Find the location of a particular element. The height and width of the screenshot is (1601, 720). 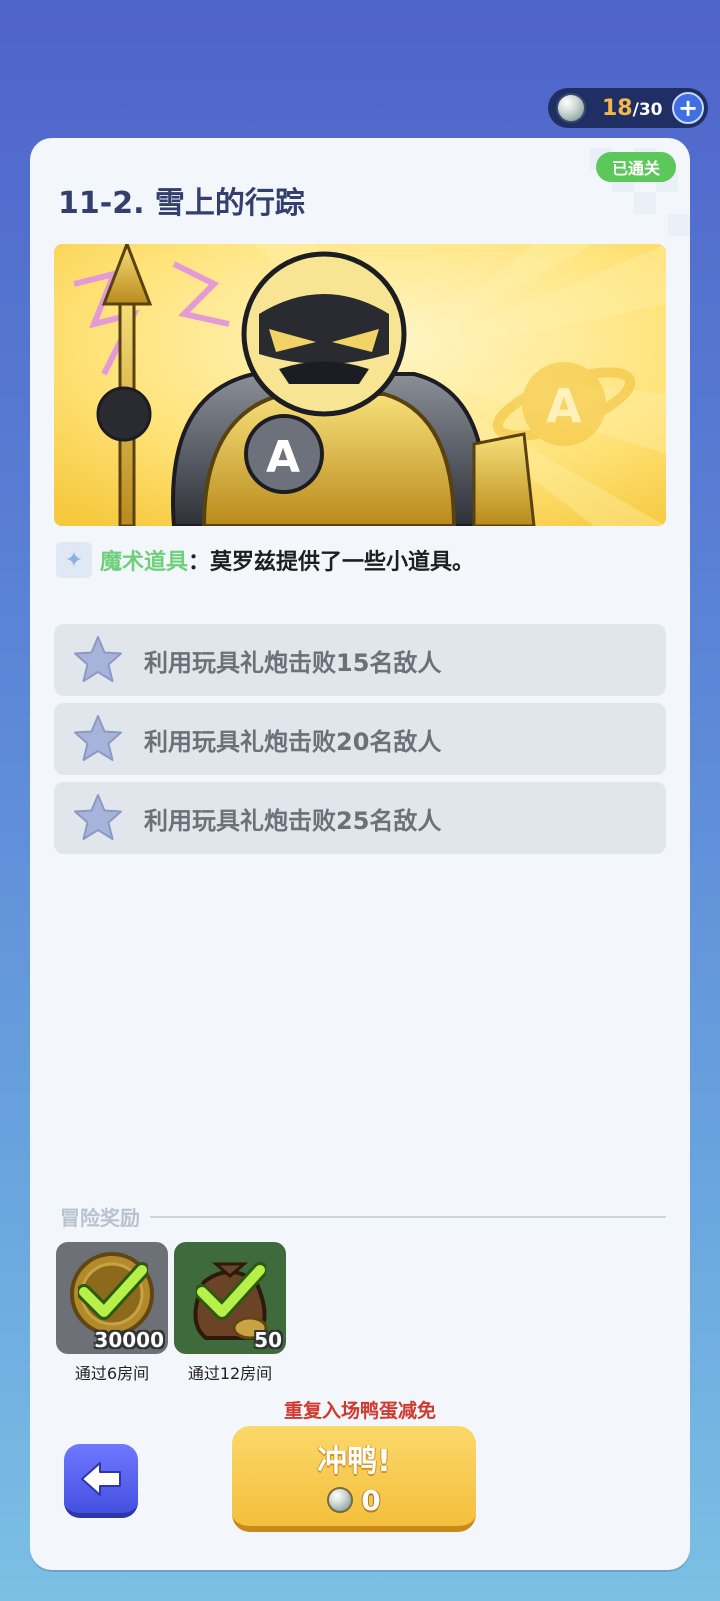

add-duck-egg-button: + is located at coordinates (688, 108).